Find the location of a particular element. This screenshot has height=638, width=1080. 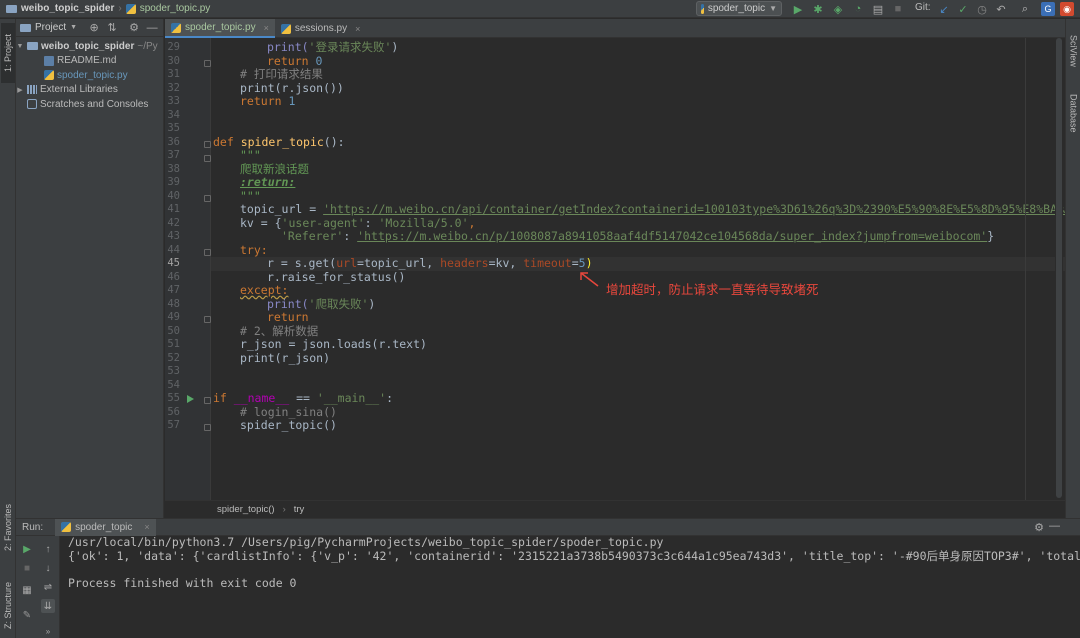

nav-project: weibo_topic_spider is located at coordinates (67, 8).